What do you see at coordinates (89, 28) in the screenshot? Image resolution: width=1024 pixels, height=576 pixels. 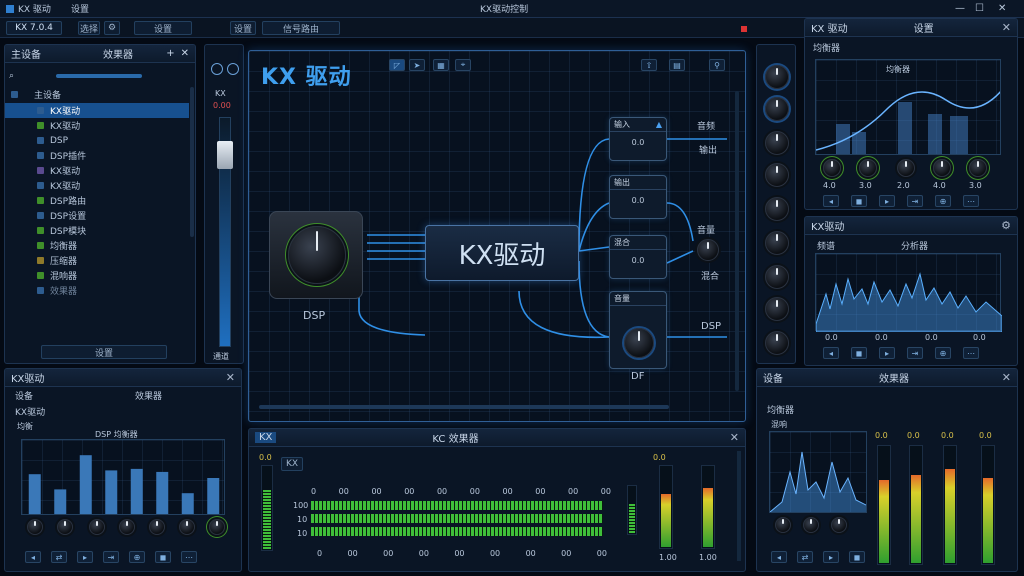 I see `select-button: 选择` at bounding box center [89, 28].